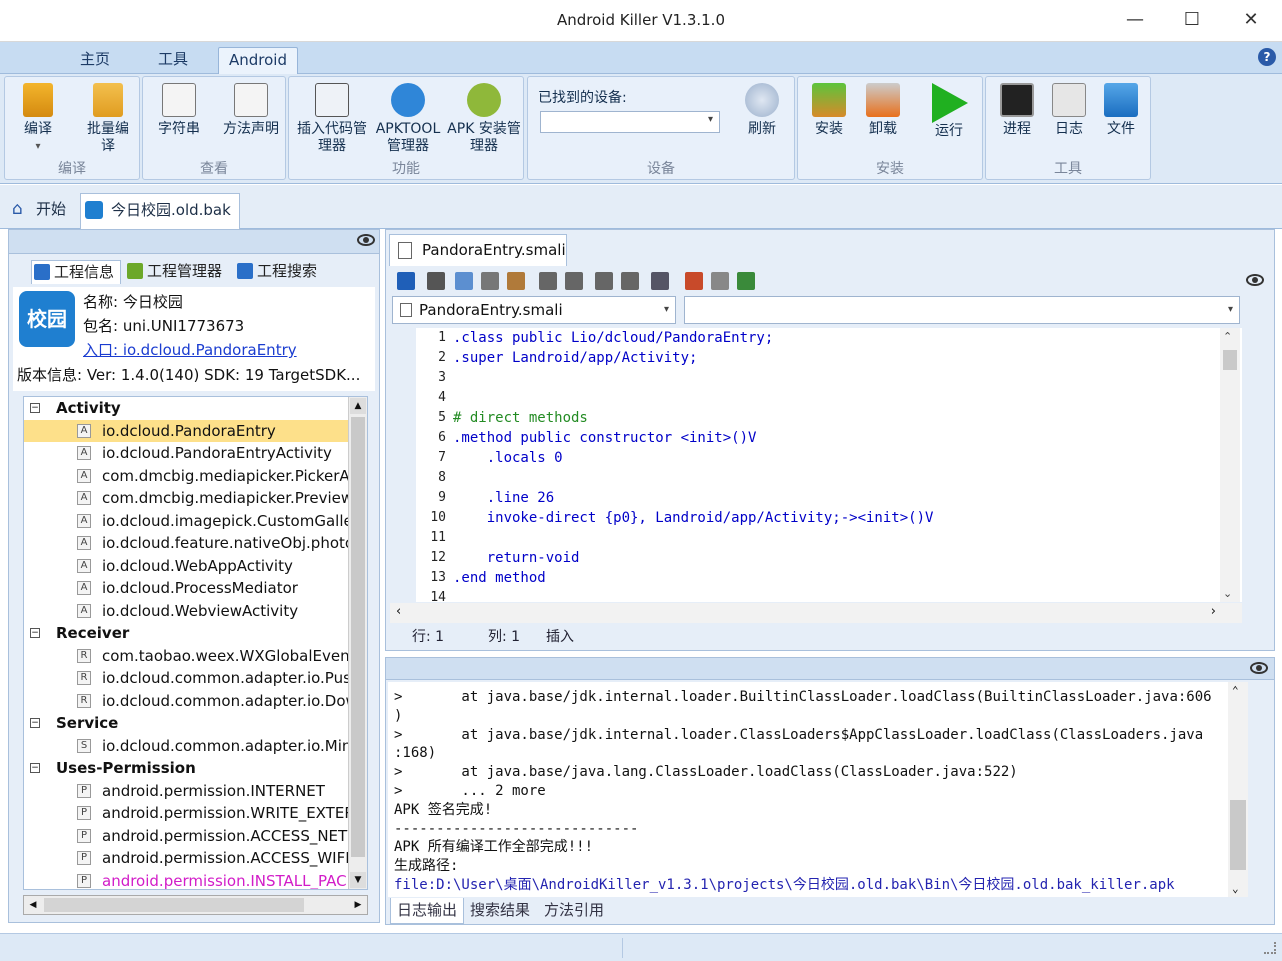  What do you see at coordinates (500, 911) in the screenshot?
I see `tab-search-results: 搜索结果` at bounding box center [500, 911].